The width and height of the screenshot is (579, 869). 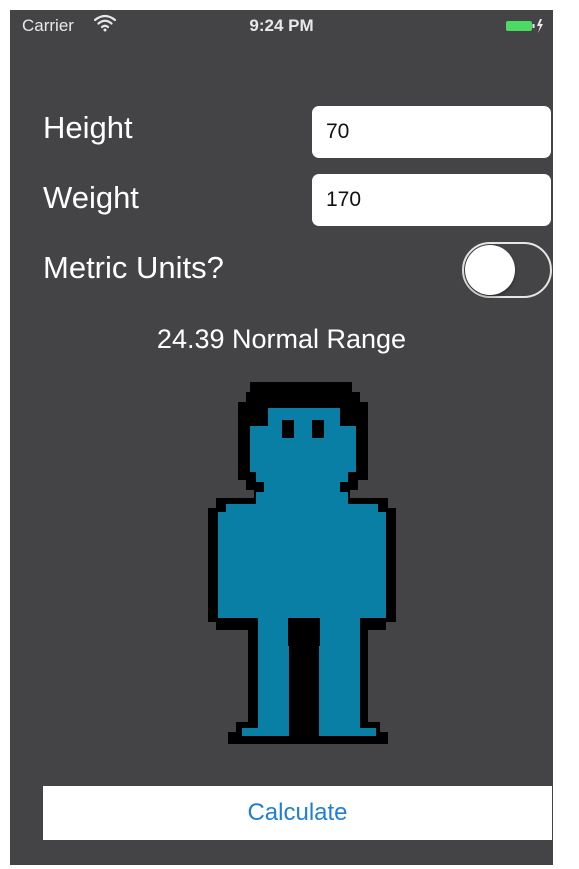 What do you see at coordinates (302, 563) in the screenshot?
I see `pixel-person-icon` at bounding box center [302, 563].